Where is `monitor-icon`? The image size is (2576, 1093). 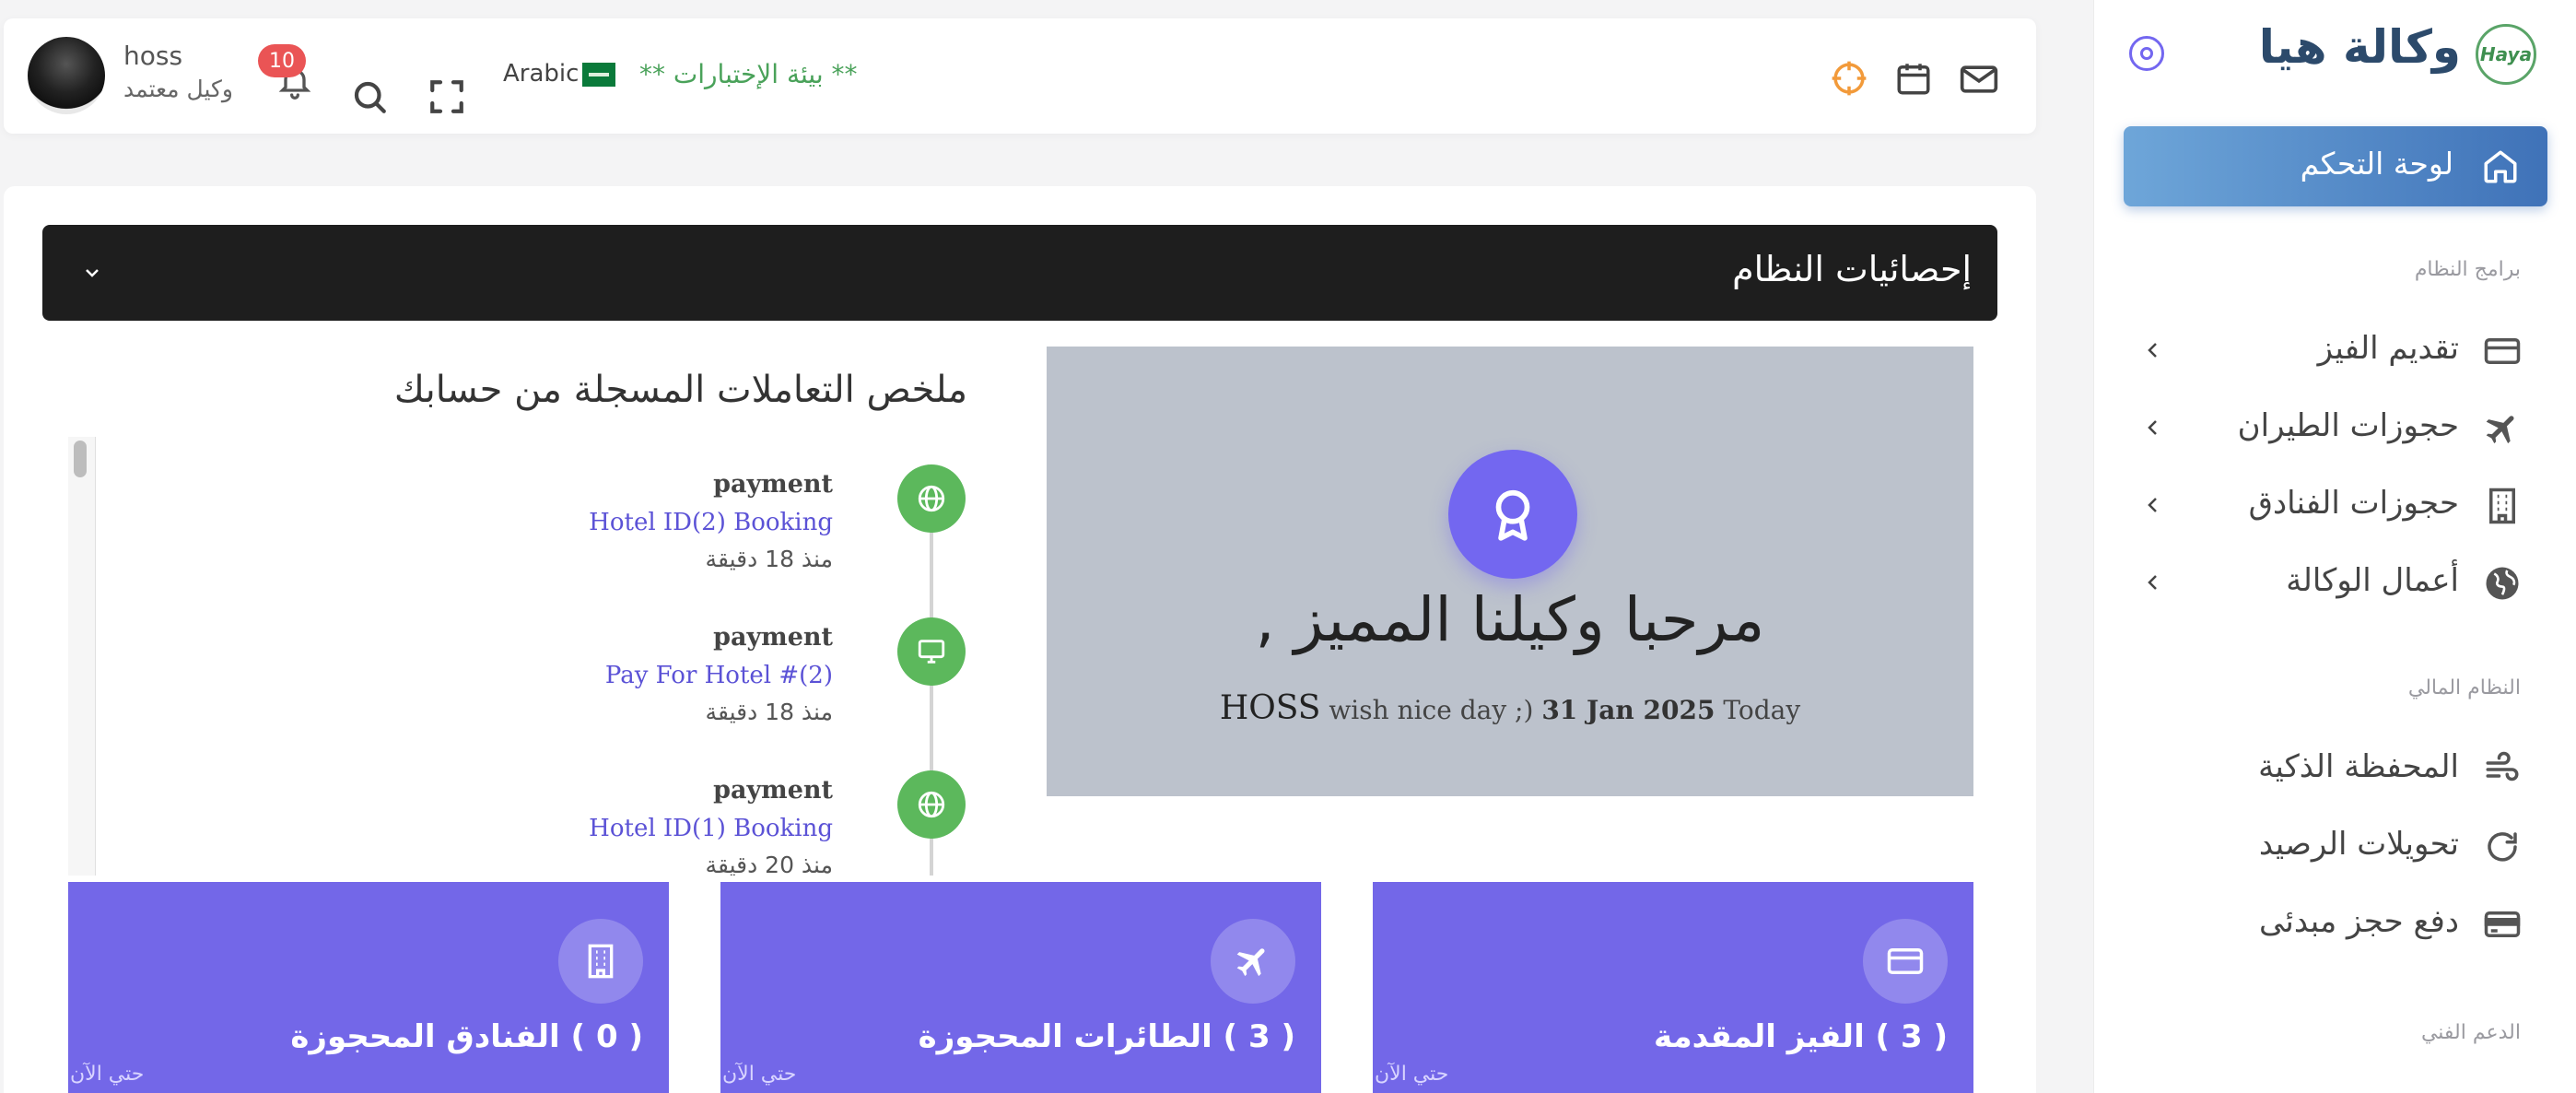 monitor-icon is located at coordinates (931, 651).